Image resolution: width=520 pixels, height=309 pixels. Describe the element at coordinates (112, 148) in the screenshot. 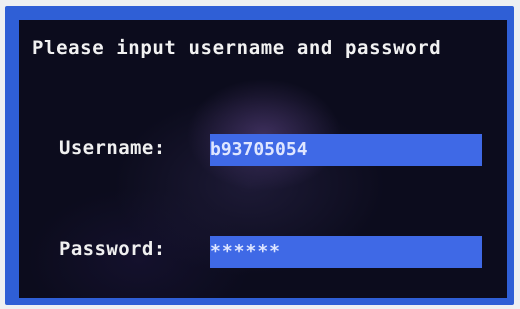

I see `username-label: Username:` at that location.